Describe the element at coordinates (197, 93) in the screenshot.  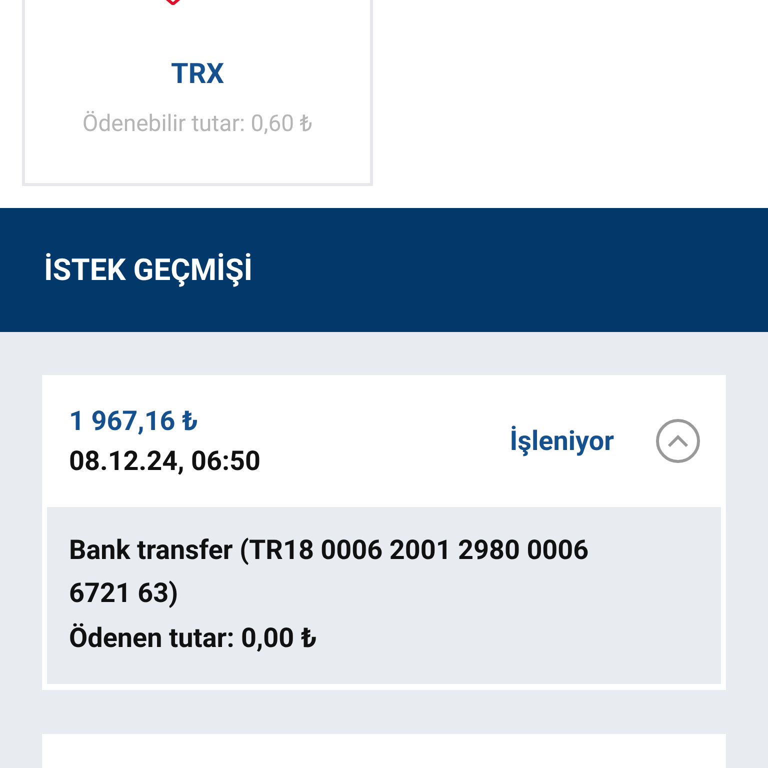
I see `payment-method-card: TRX Ödenebilir tutar: 0,60 ₺` at that location.